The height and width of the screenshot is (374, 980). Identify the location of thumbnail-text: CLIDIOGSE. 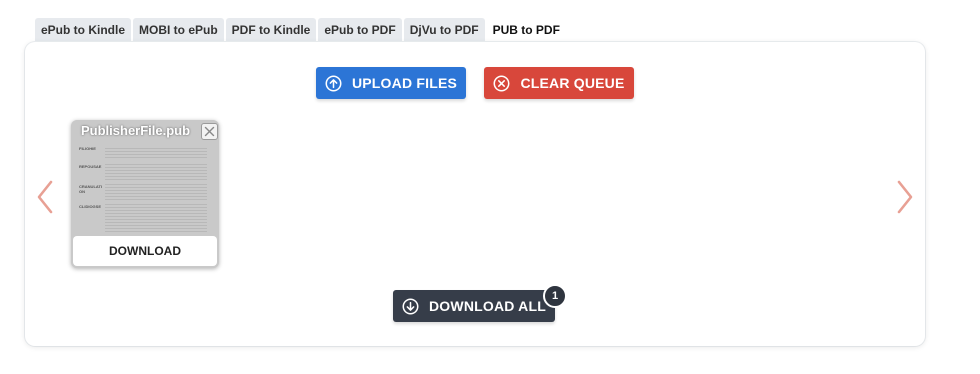
(90, 206).